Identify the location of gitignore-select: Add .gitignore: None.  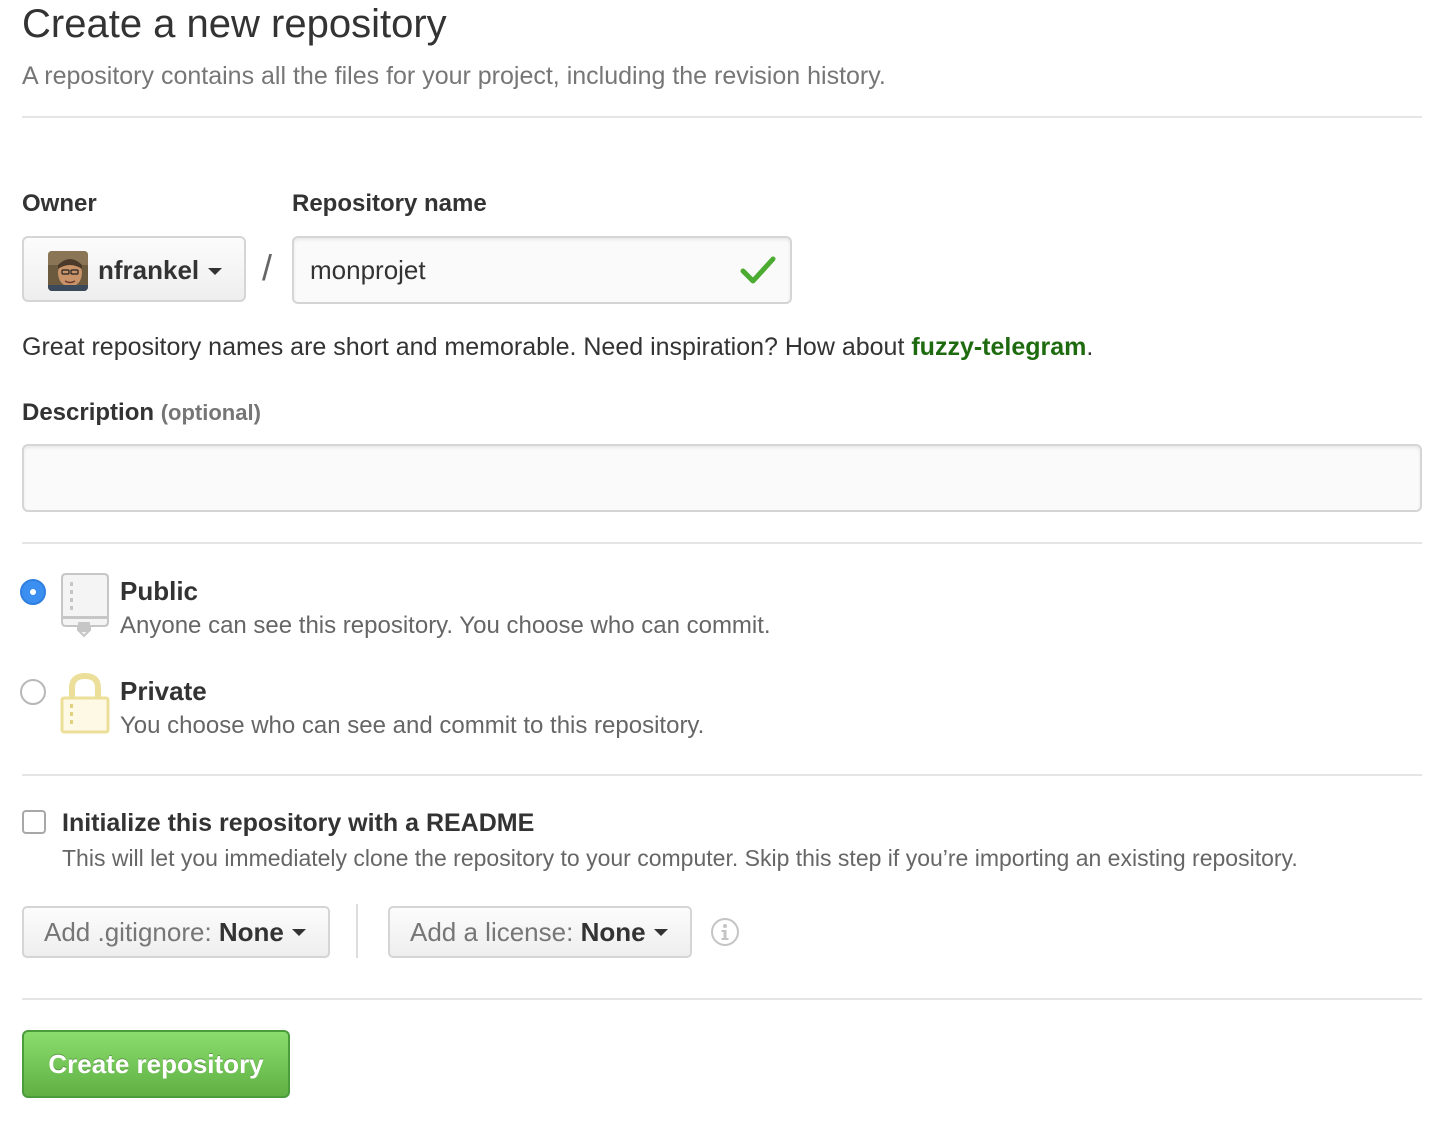
(176, 932).